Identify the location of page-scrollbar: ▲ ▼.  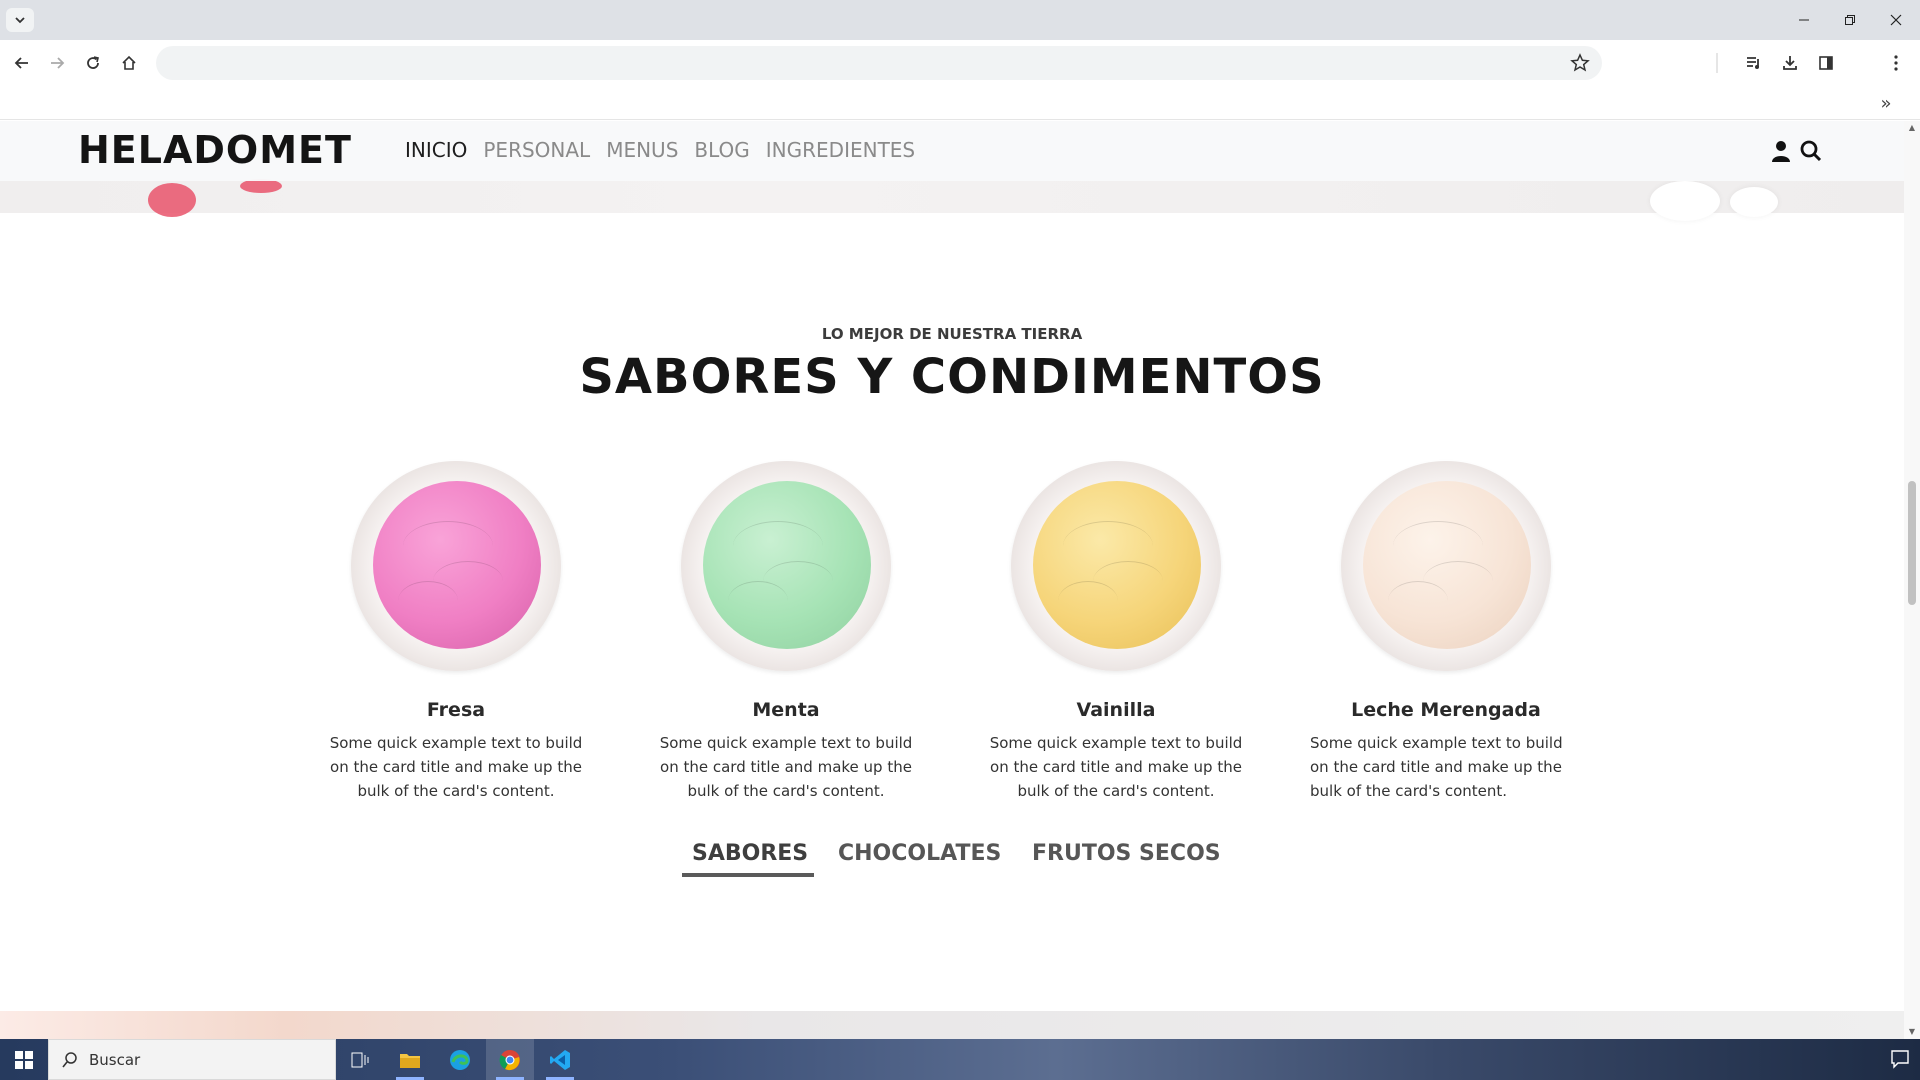
(1912, 580).